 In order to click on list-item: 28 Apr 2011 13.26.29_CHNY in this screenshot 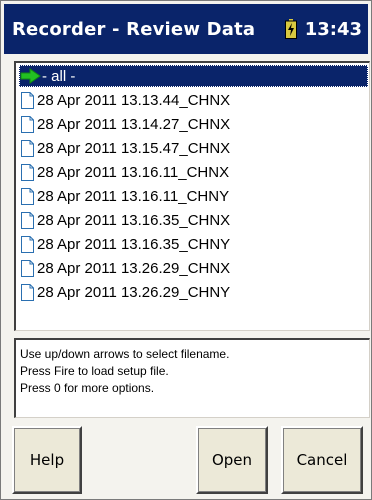, I will do `click(193, 292)`.